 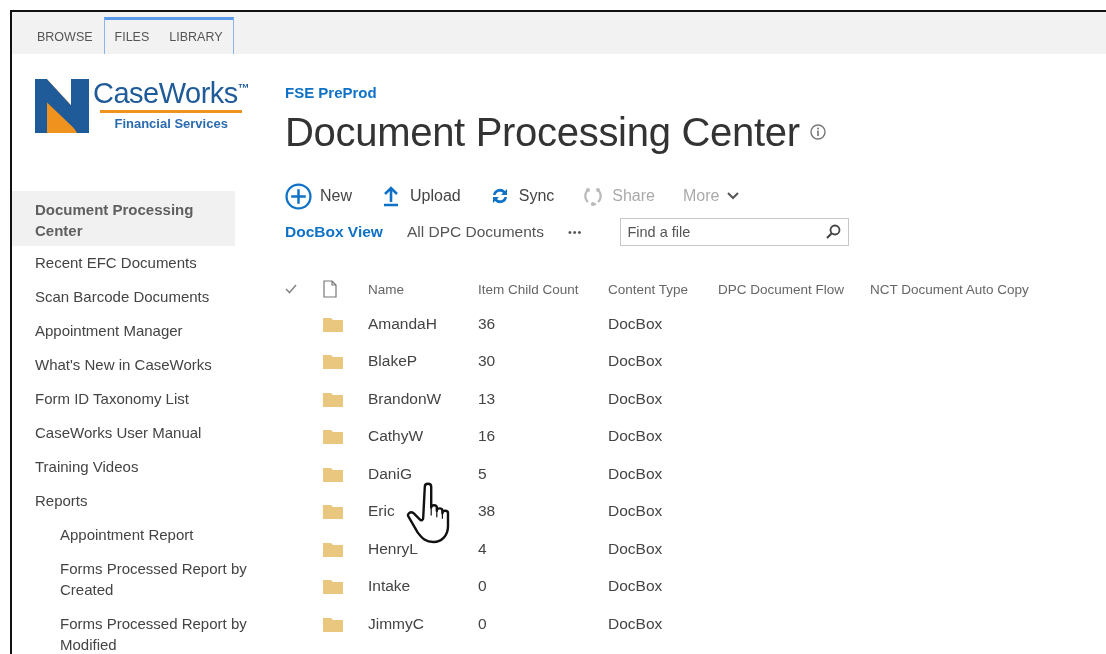 What do you see at coordinates (487, 436) in the screenshot?
I see `table-cell-text: 16` at bounding box center [487, 436].